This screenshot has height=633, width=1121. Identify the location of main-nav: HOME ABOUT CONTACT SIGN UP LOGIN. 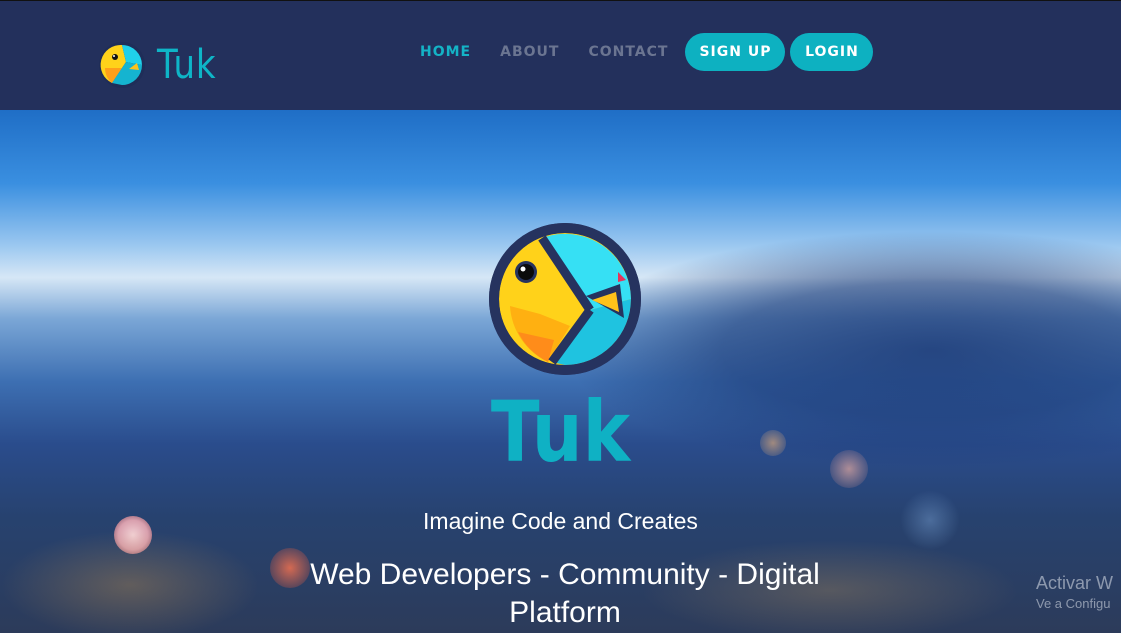
(647, 52).